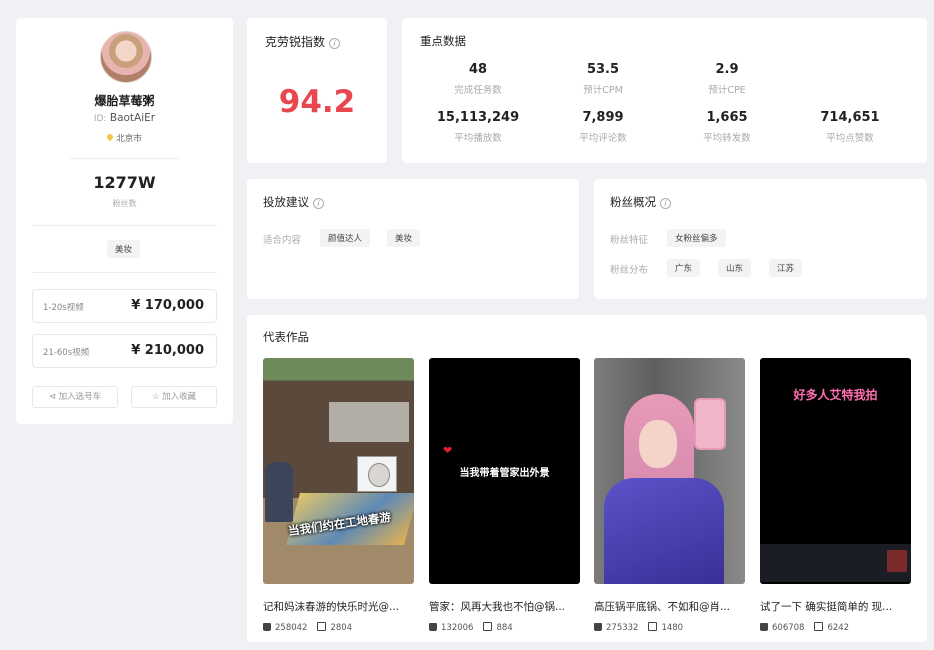  I want to click on stat-value: 48, so click(478, 69).